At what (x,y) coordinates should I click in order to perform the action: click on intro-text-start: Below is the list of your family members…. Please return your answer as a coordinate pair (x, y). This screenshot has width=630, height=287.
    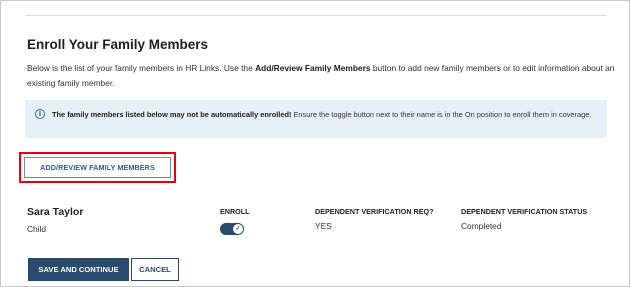
    Looking at the image, I should click on (141, 68).